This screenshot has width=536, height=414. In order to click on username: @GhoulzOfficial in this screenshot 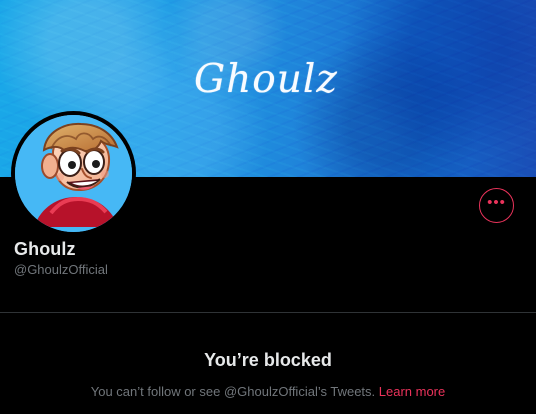, I will do `click(61, 269)`.